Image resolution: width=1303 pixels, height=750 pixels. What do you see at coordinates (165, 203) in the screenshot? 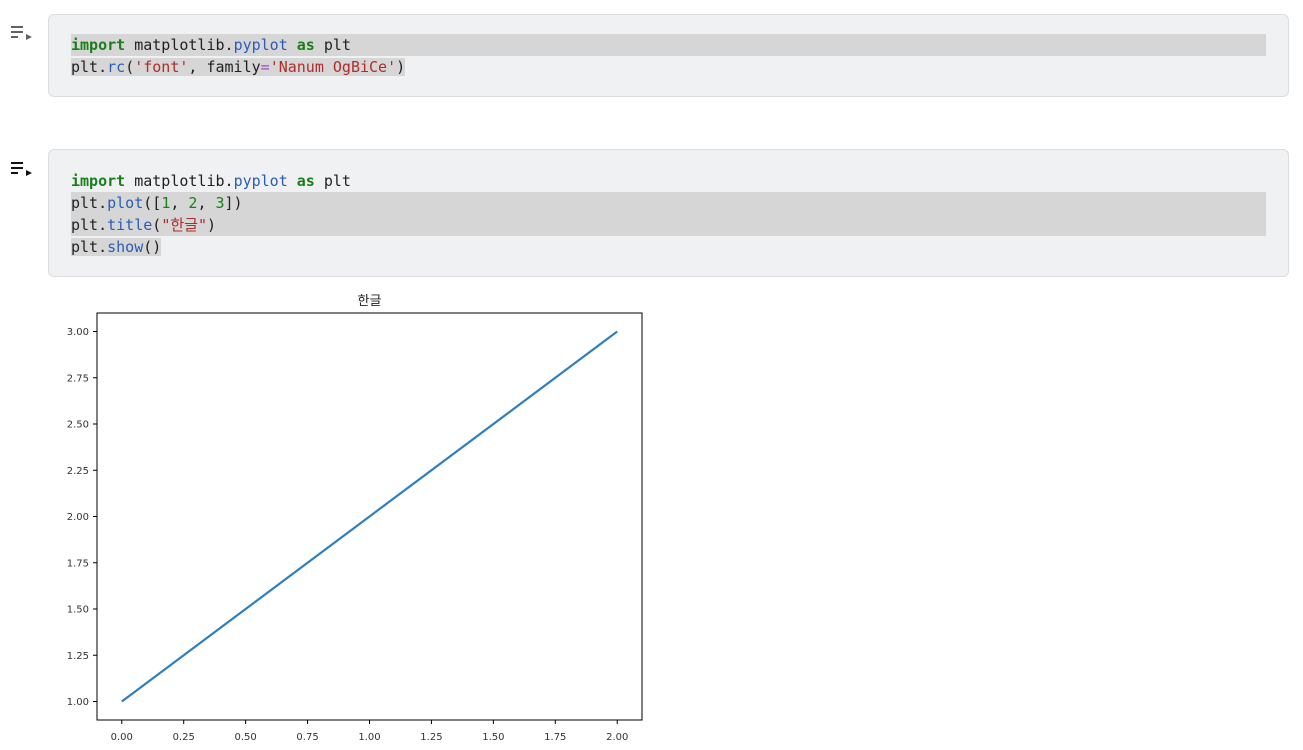
I see `code-token: 1` at bounding box center [165, 203].